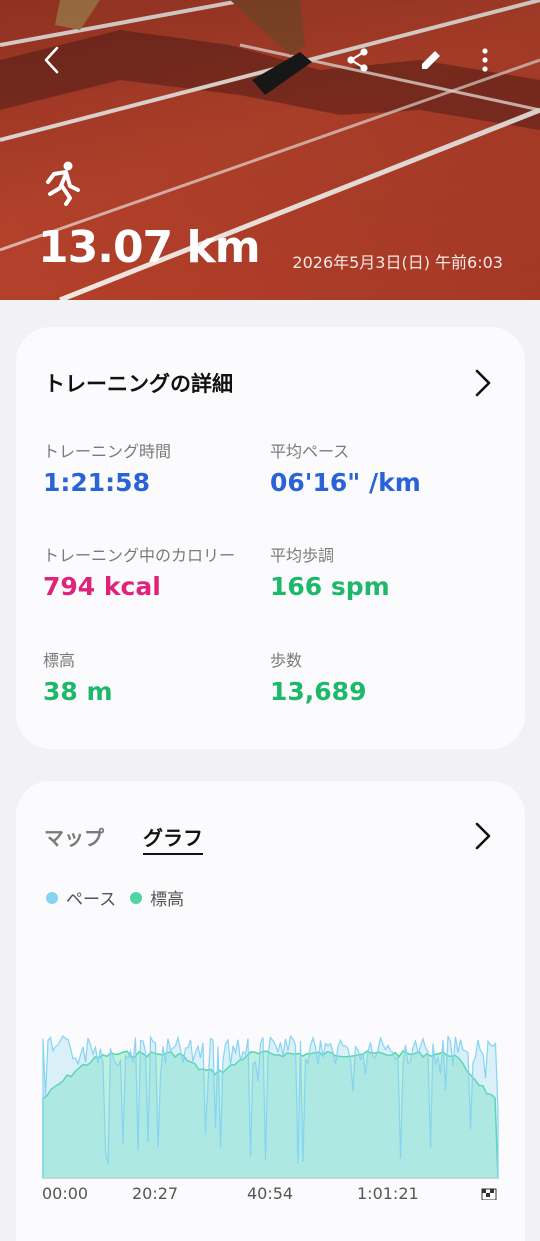  What do you see at coordinates (139, 555) in the screenshot?
I see `metric-label: トレーニング中のカロリー` at bounding box center [139, 555].